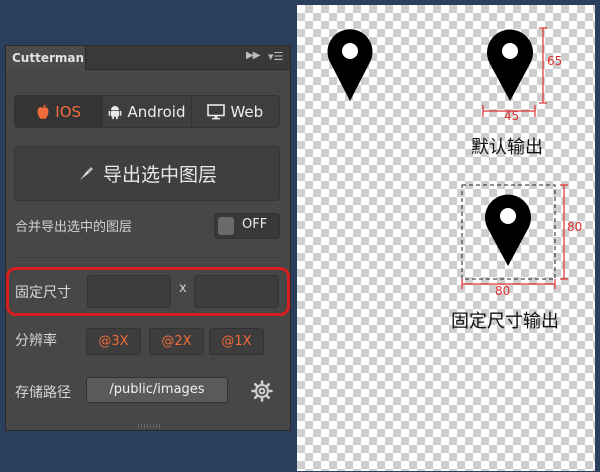  Describe the element at coordinates (176, 341) in the screenshot. I see `scale-2x-button: @2X` at that location.